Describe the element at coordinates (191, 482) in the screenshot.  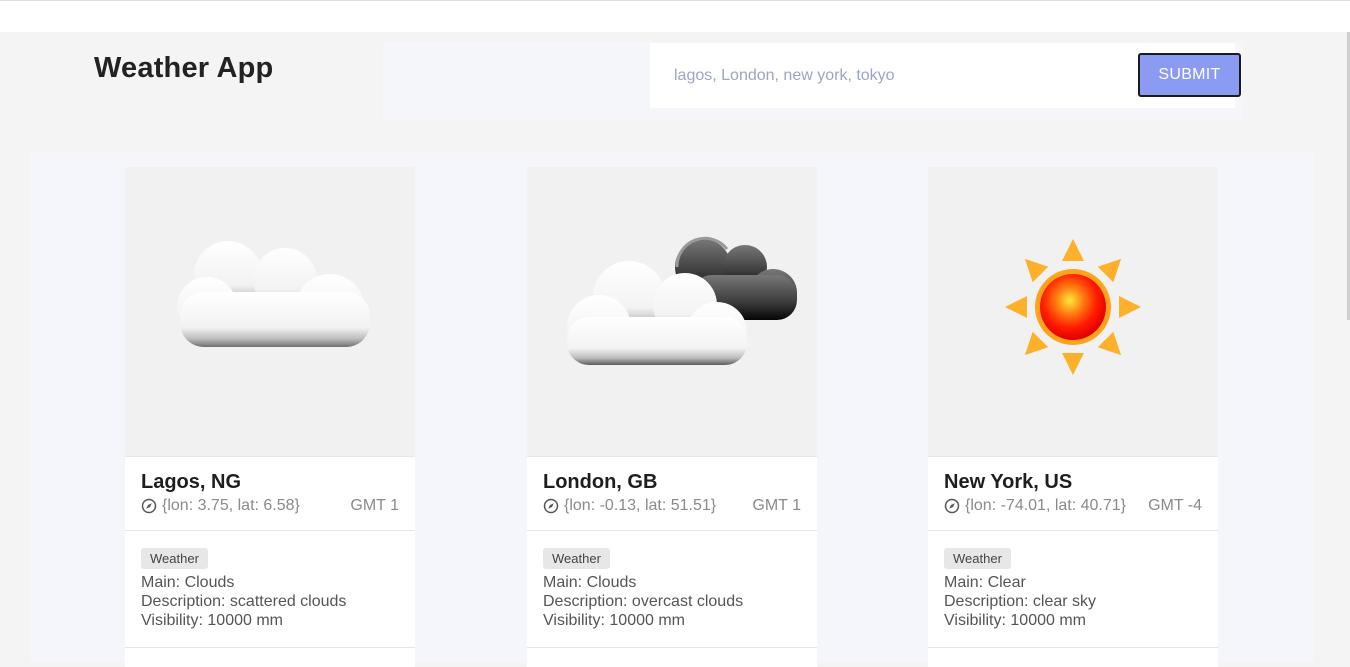
I see `city-name: Lagos, NG` at that location.